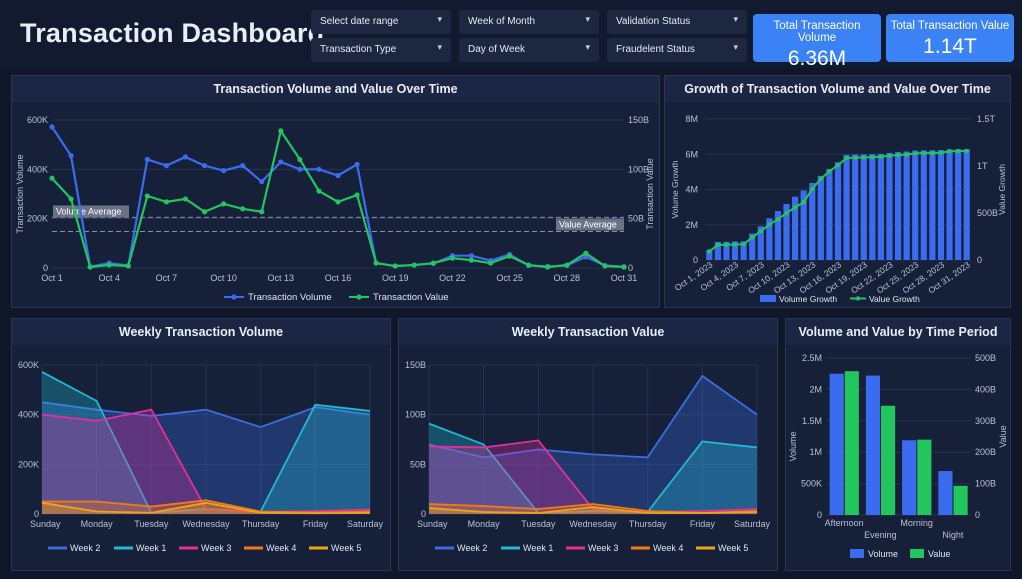 The height and width of the screenshot is (579, 1022). Describe the element at coordinates (37, 120) in the screenshot. I see `y-tick-label: 600K` at that location.